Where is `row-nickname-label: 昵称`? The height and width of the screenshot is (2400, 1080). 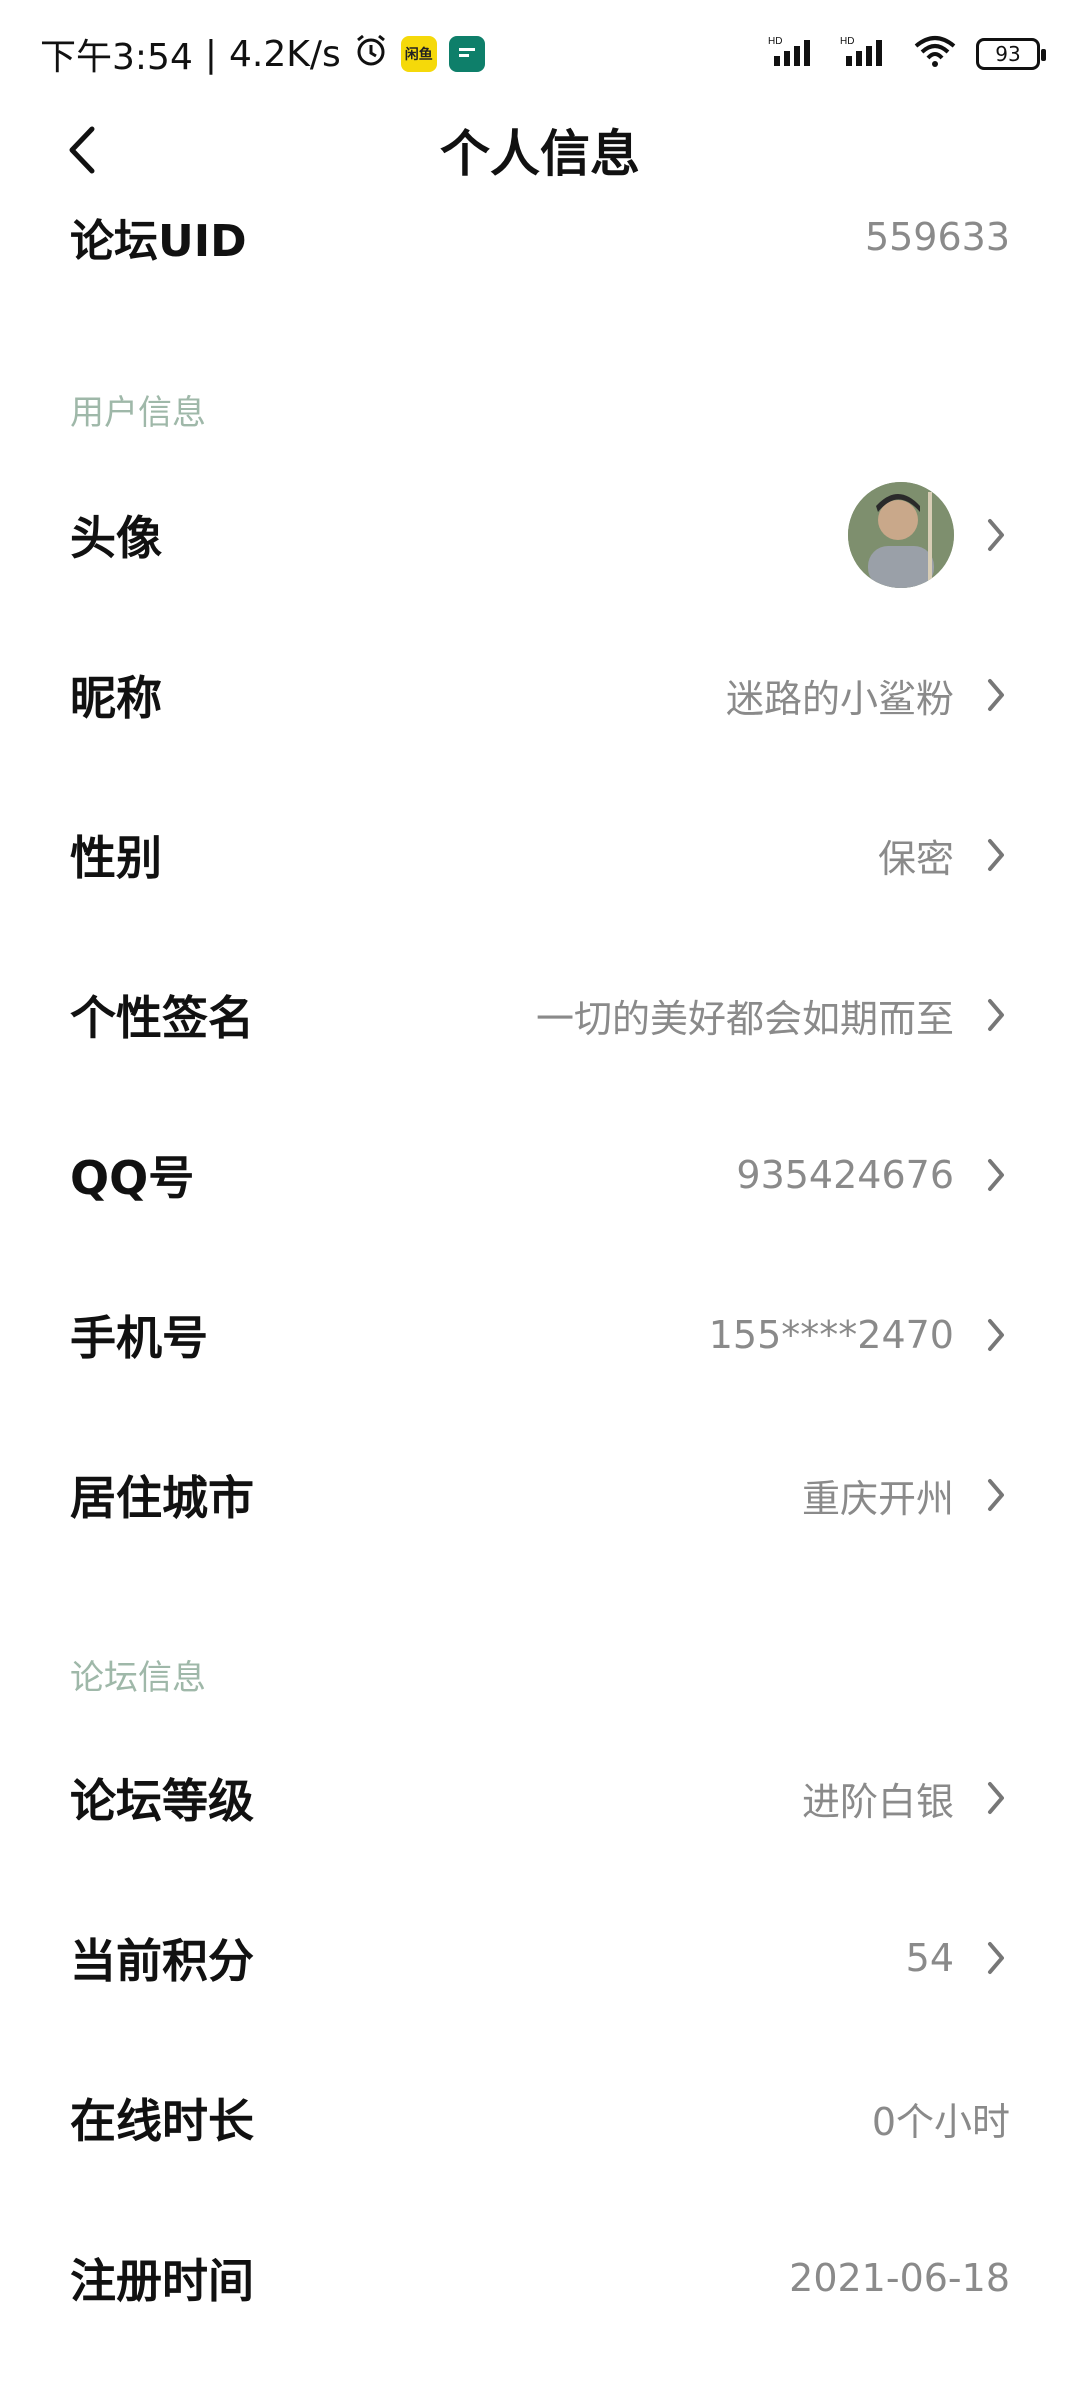 row-nickname-label: 昵称 is located at coordinates (116, 698).